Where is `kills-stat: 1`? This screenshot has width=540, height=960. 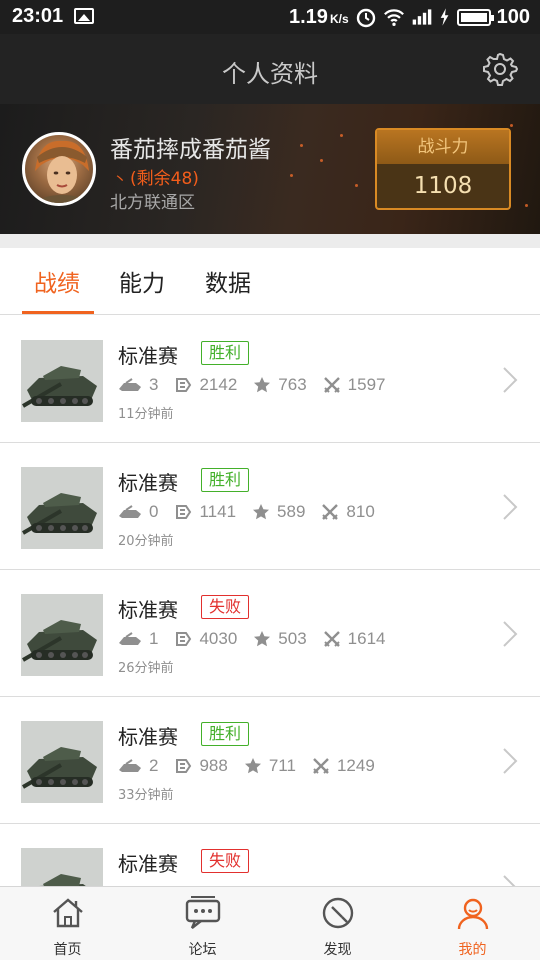 kills-stat: 1 is located at coordinates (138, 639).